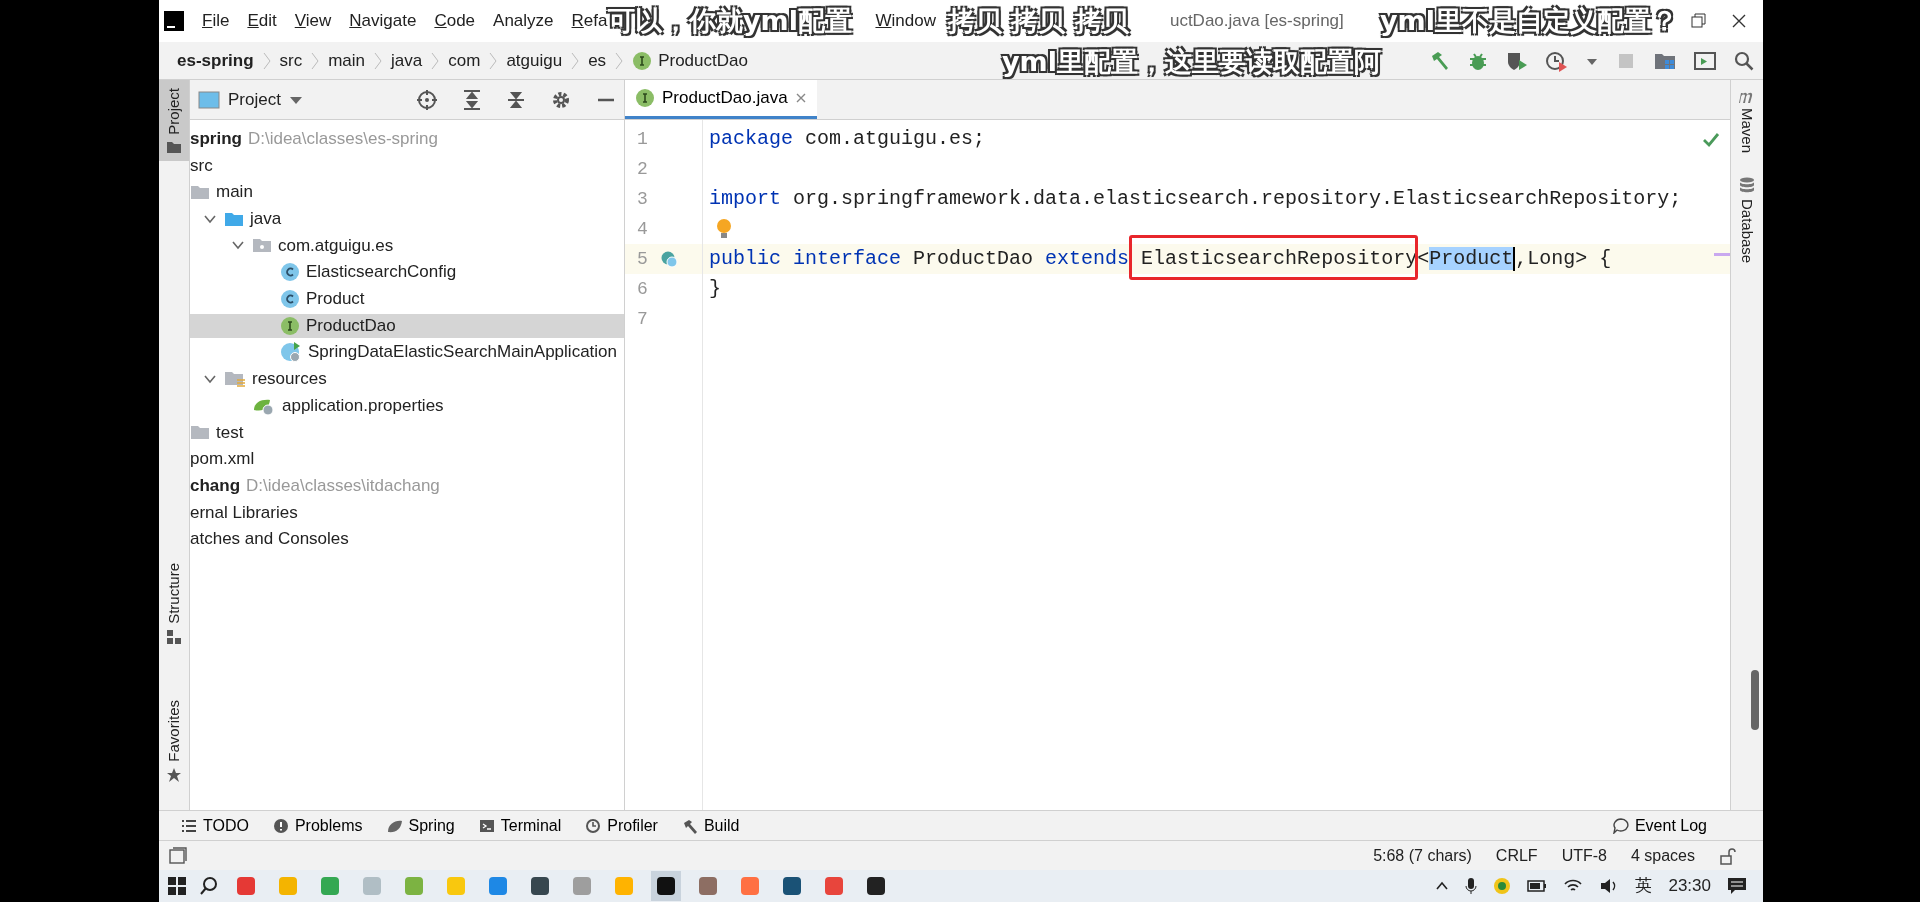 The image size is (1920, 902). Describe the element at coordinates (215, 825) in the screenshot. I see `tool-window-button: TODO` at that location.